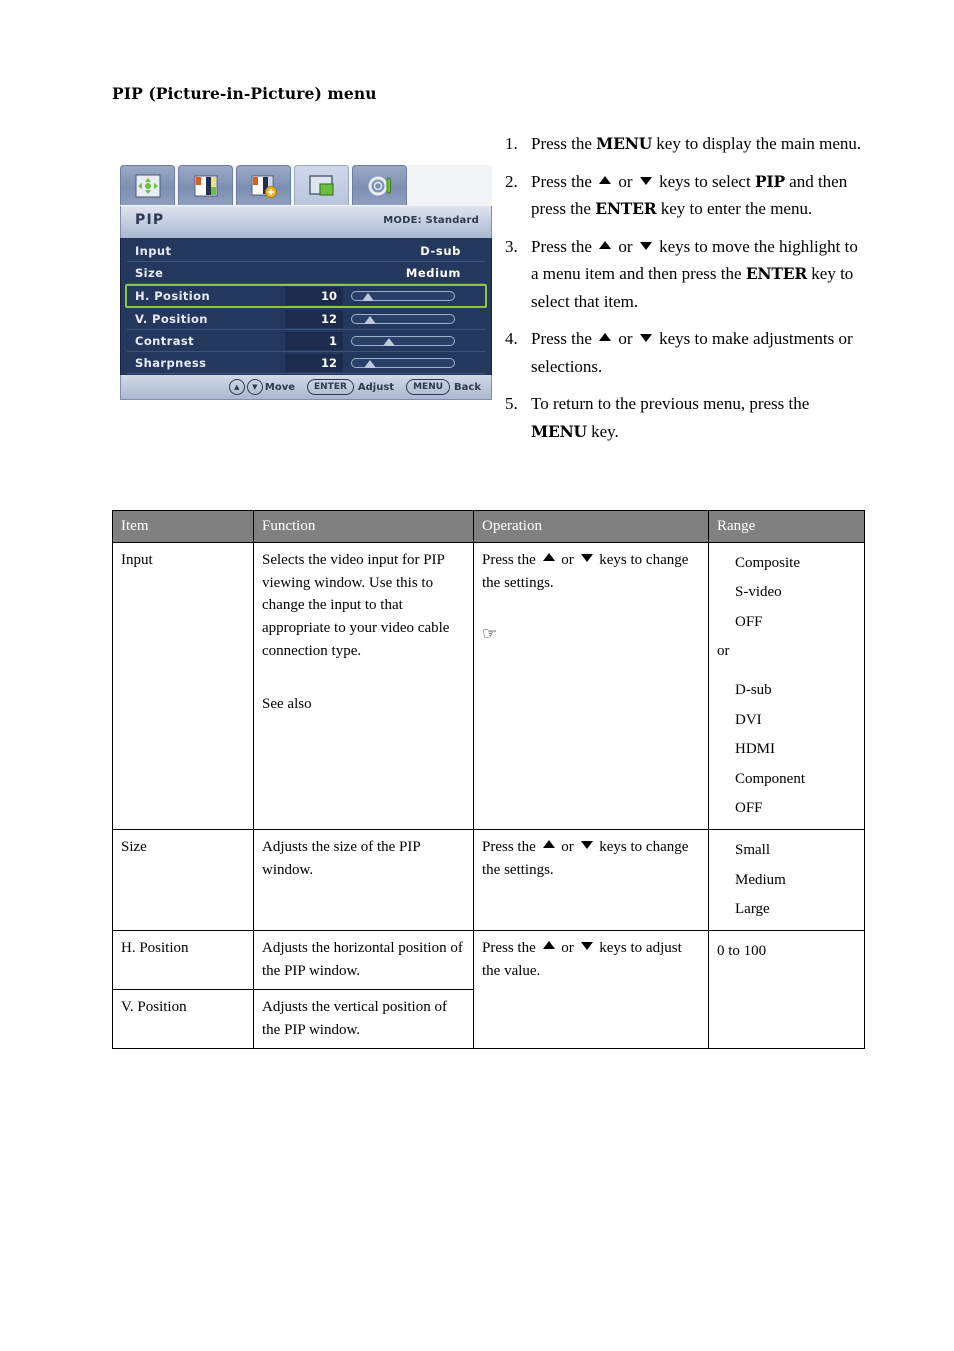 This screenshot has width=954, height=1351. Describe the element at coordinates (363, 526) in the screenshot. I see `column-header-function: Function` at that location.